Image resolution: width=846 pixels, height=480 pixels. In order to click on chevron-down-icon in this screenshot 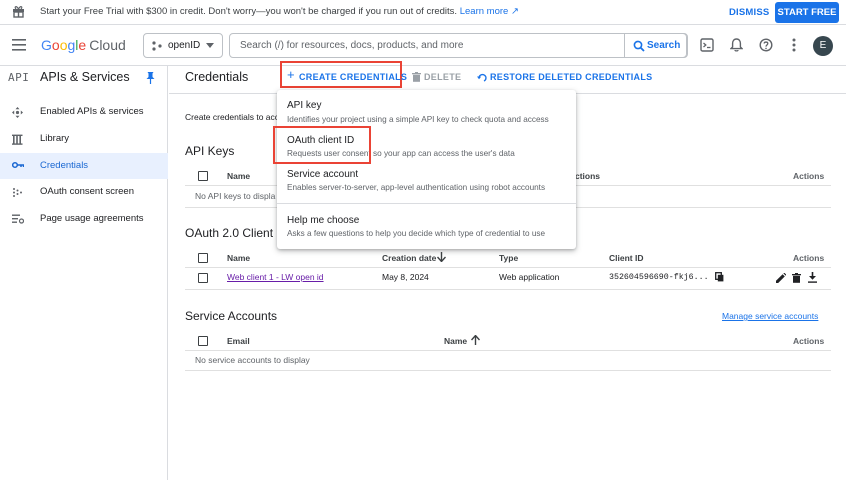, I will do `click(210, 45)`.